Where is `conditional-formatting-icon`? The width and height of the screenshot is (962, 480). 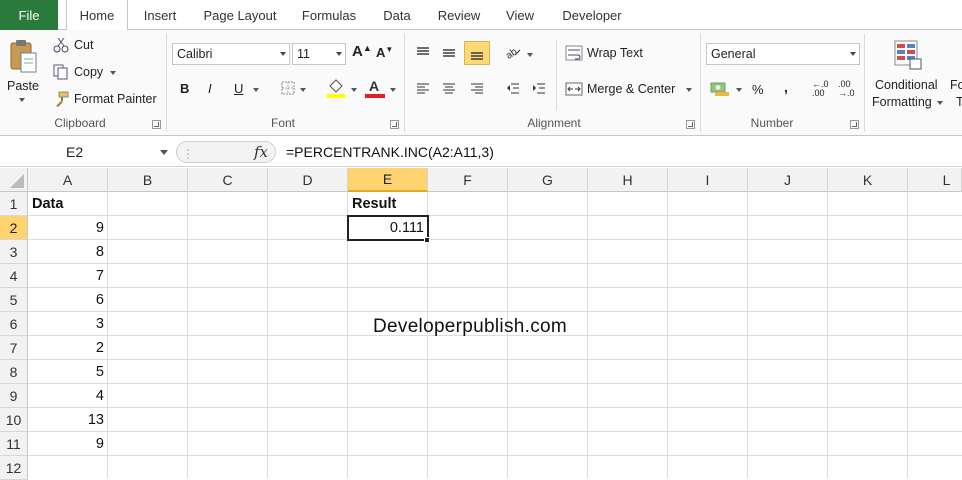 conditional-formatting-icon is located at coordinates (908, 55).